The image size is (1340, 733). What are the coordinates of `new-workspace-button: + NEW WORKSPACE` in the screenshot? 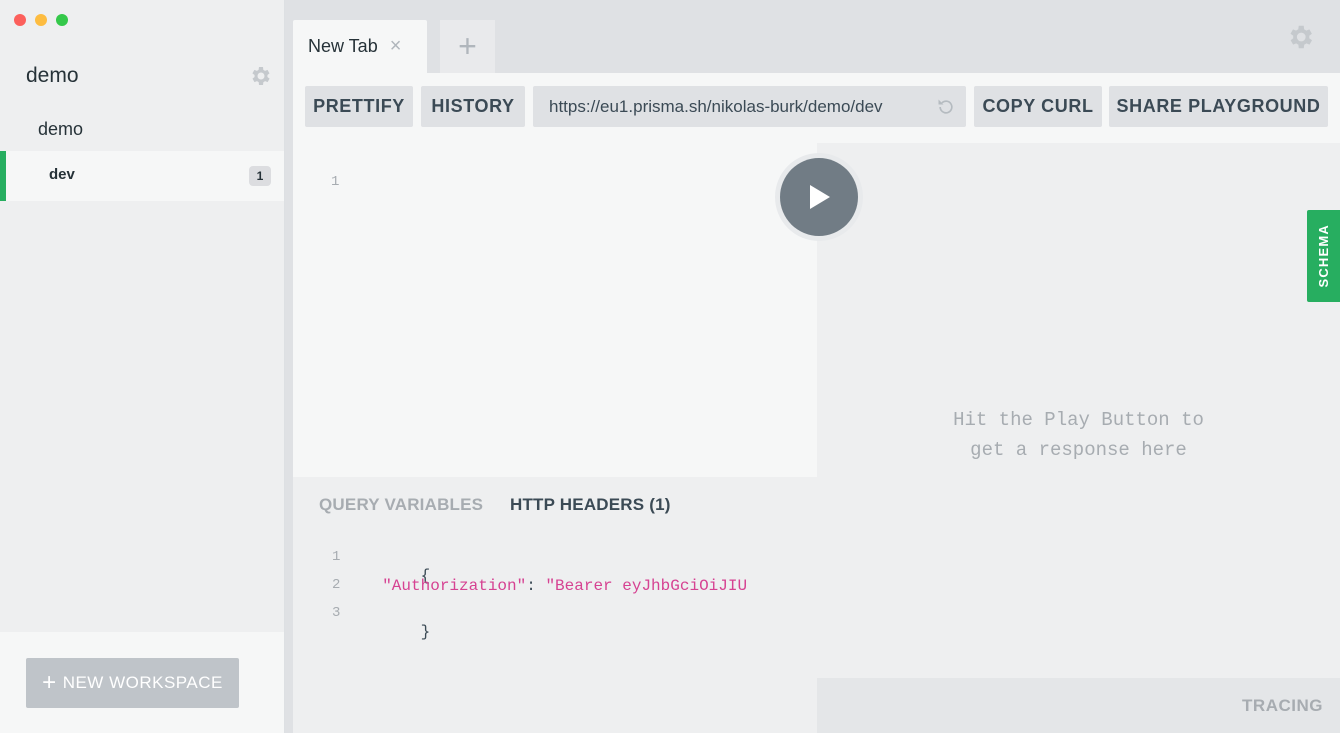 It's located at (132, 683).